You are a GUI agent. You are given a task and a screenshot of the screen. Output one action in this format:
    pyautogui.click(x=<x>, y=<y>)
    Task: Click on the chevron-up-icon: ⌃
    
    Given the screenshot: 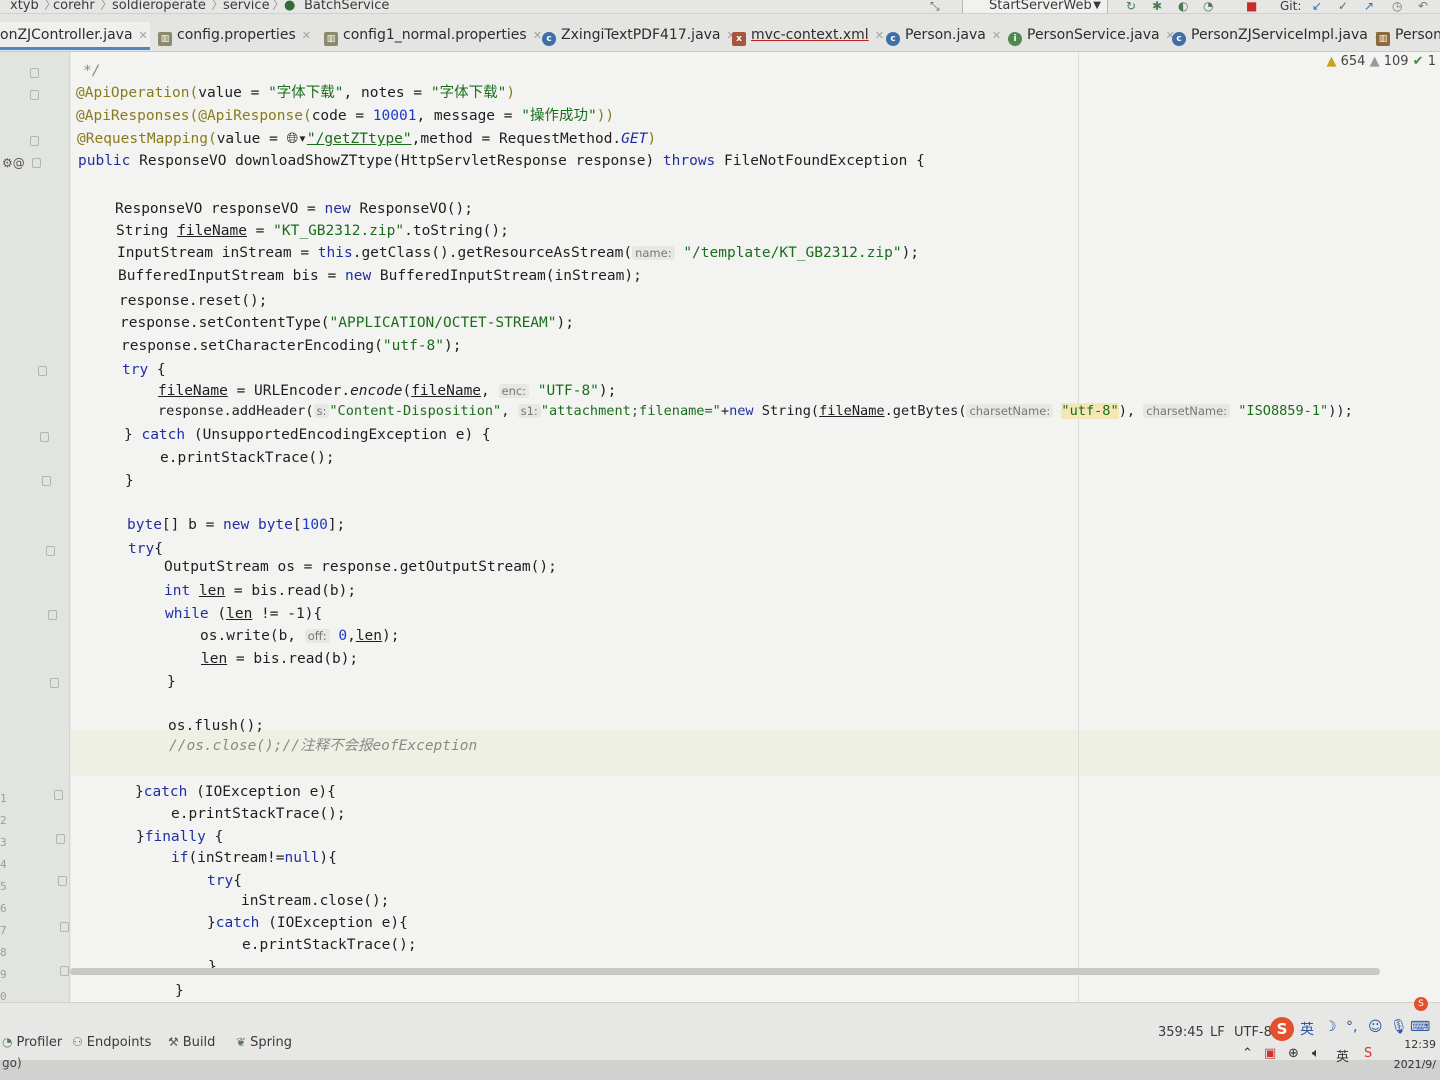 What is the action you would take?
    pyautogui.click(x=1247, y=1053)
    